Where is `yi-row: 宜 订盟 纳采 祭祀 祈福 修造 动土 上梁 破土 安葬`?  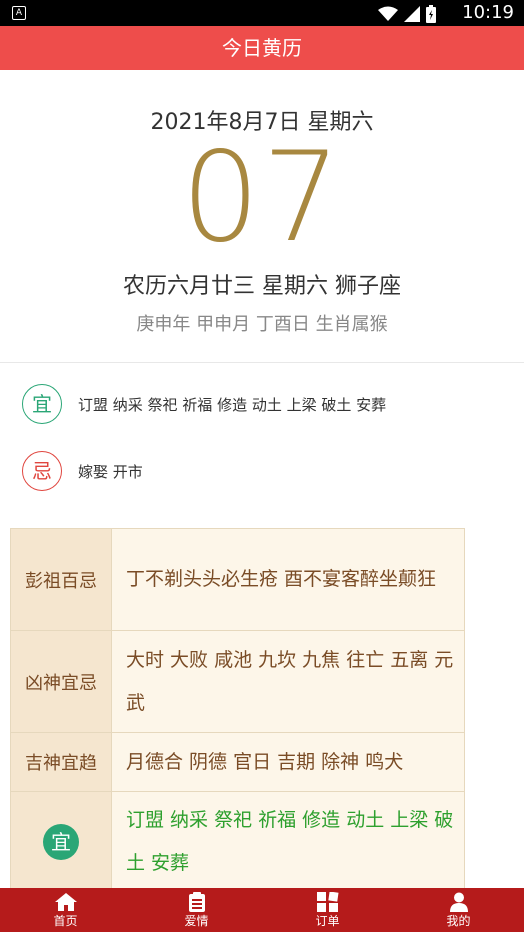 yi-row: 宜 订盟 纳采 祭祀 祈福 修造 动土 上梁 破土 安葬 is located at coordinates (204, 404).